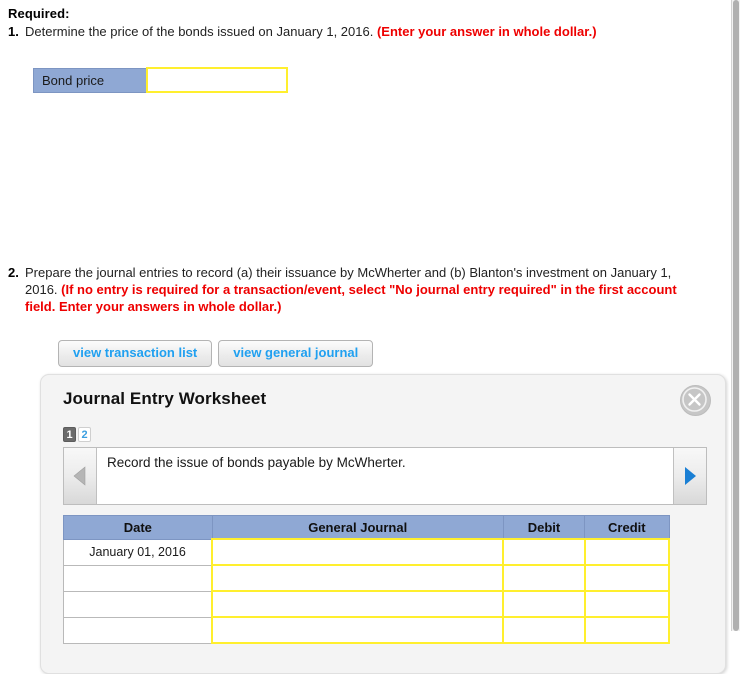 This screenshot has height=674, width=740. What do you see at coordinates (165, 398) in the screenshot?
I see `worksheet-title: Journal Entry Worksheet` at bounding box center [165, 398].